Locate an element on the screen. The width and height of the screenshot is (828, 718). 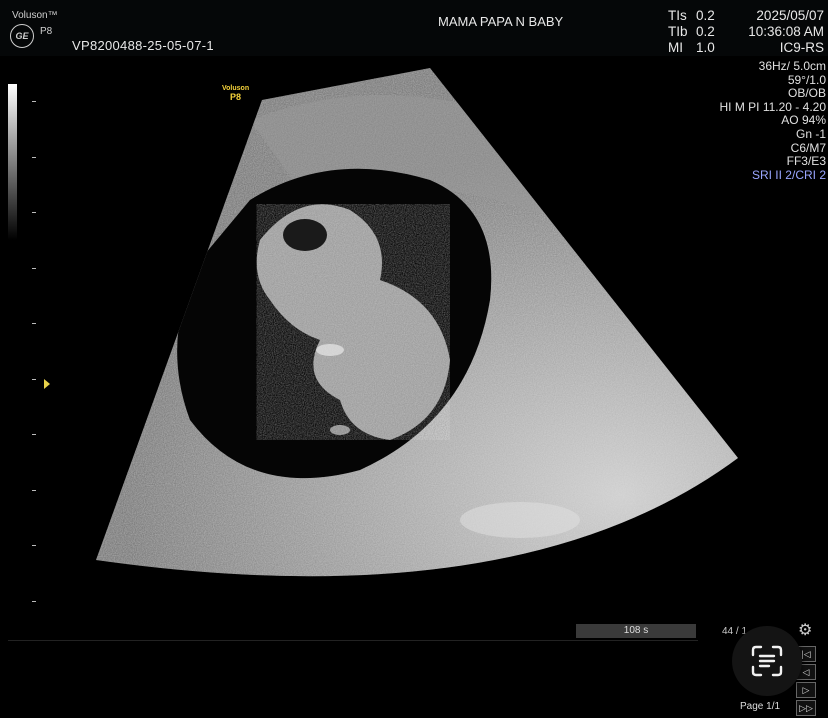
safety-indices: TIs 0.2 TIb 0.2 MI 1.0 is located at coordinates (696, 32).